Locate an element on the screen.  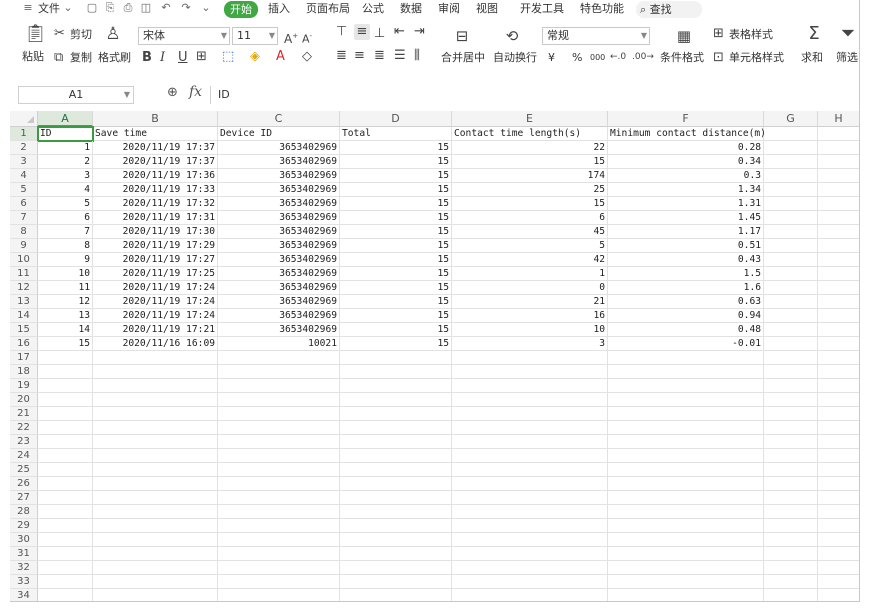
cell: 174 is located at coordinates (530, 176).